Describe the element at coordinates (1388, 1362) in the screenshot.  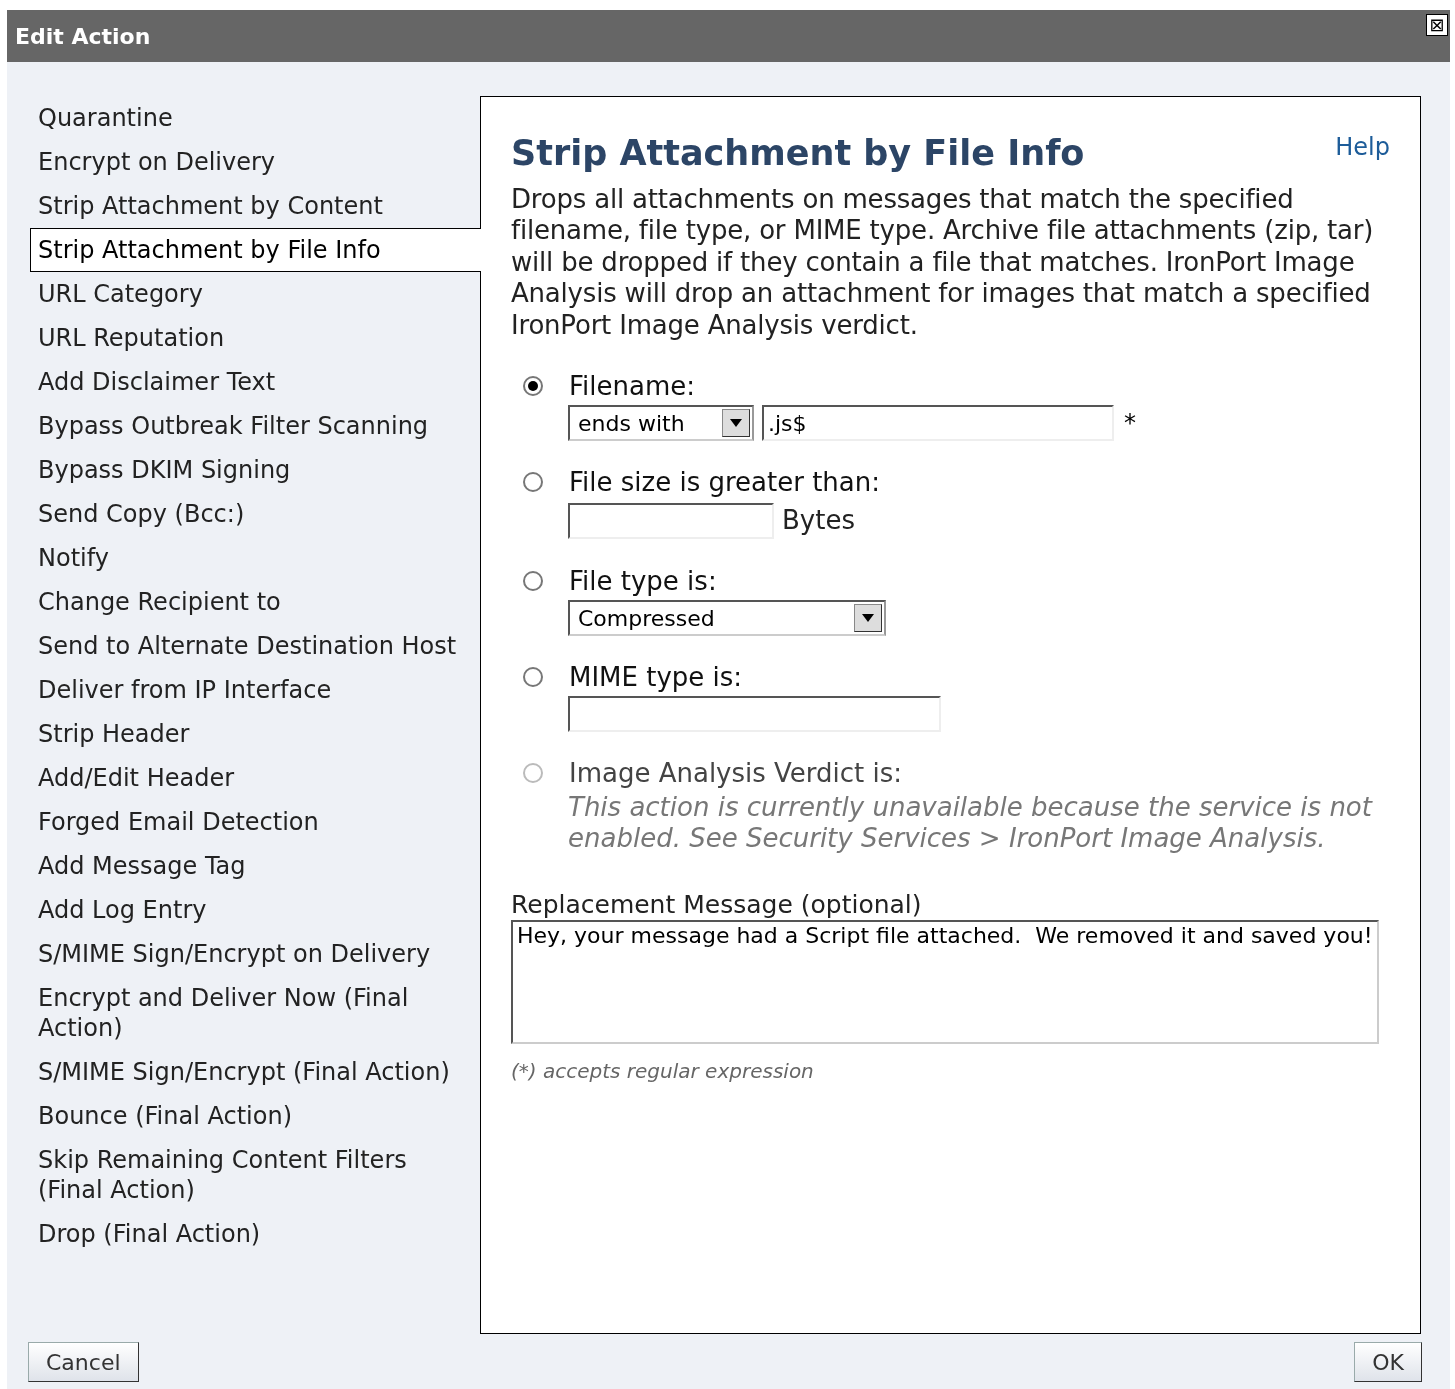
I see `ok-button: OK` at that location.